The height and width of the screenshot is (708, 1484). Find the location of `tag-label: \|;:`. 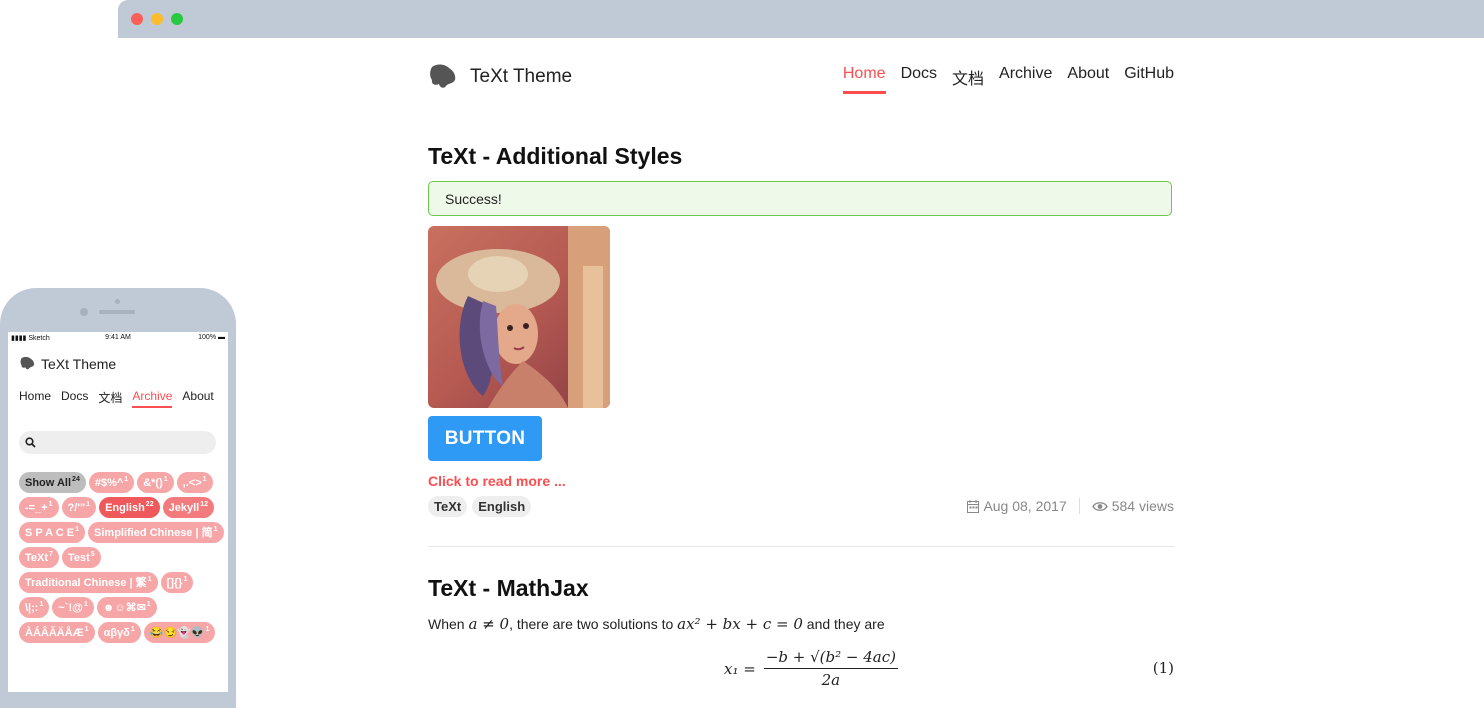

tag-label: \|;: is located at coordinates (32, 608).